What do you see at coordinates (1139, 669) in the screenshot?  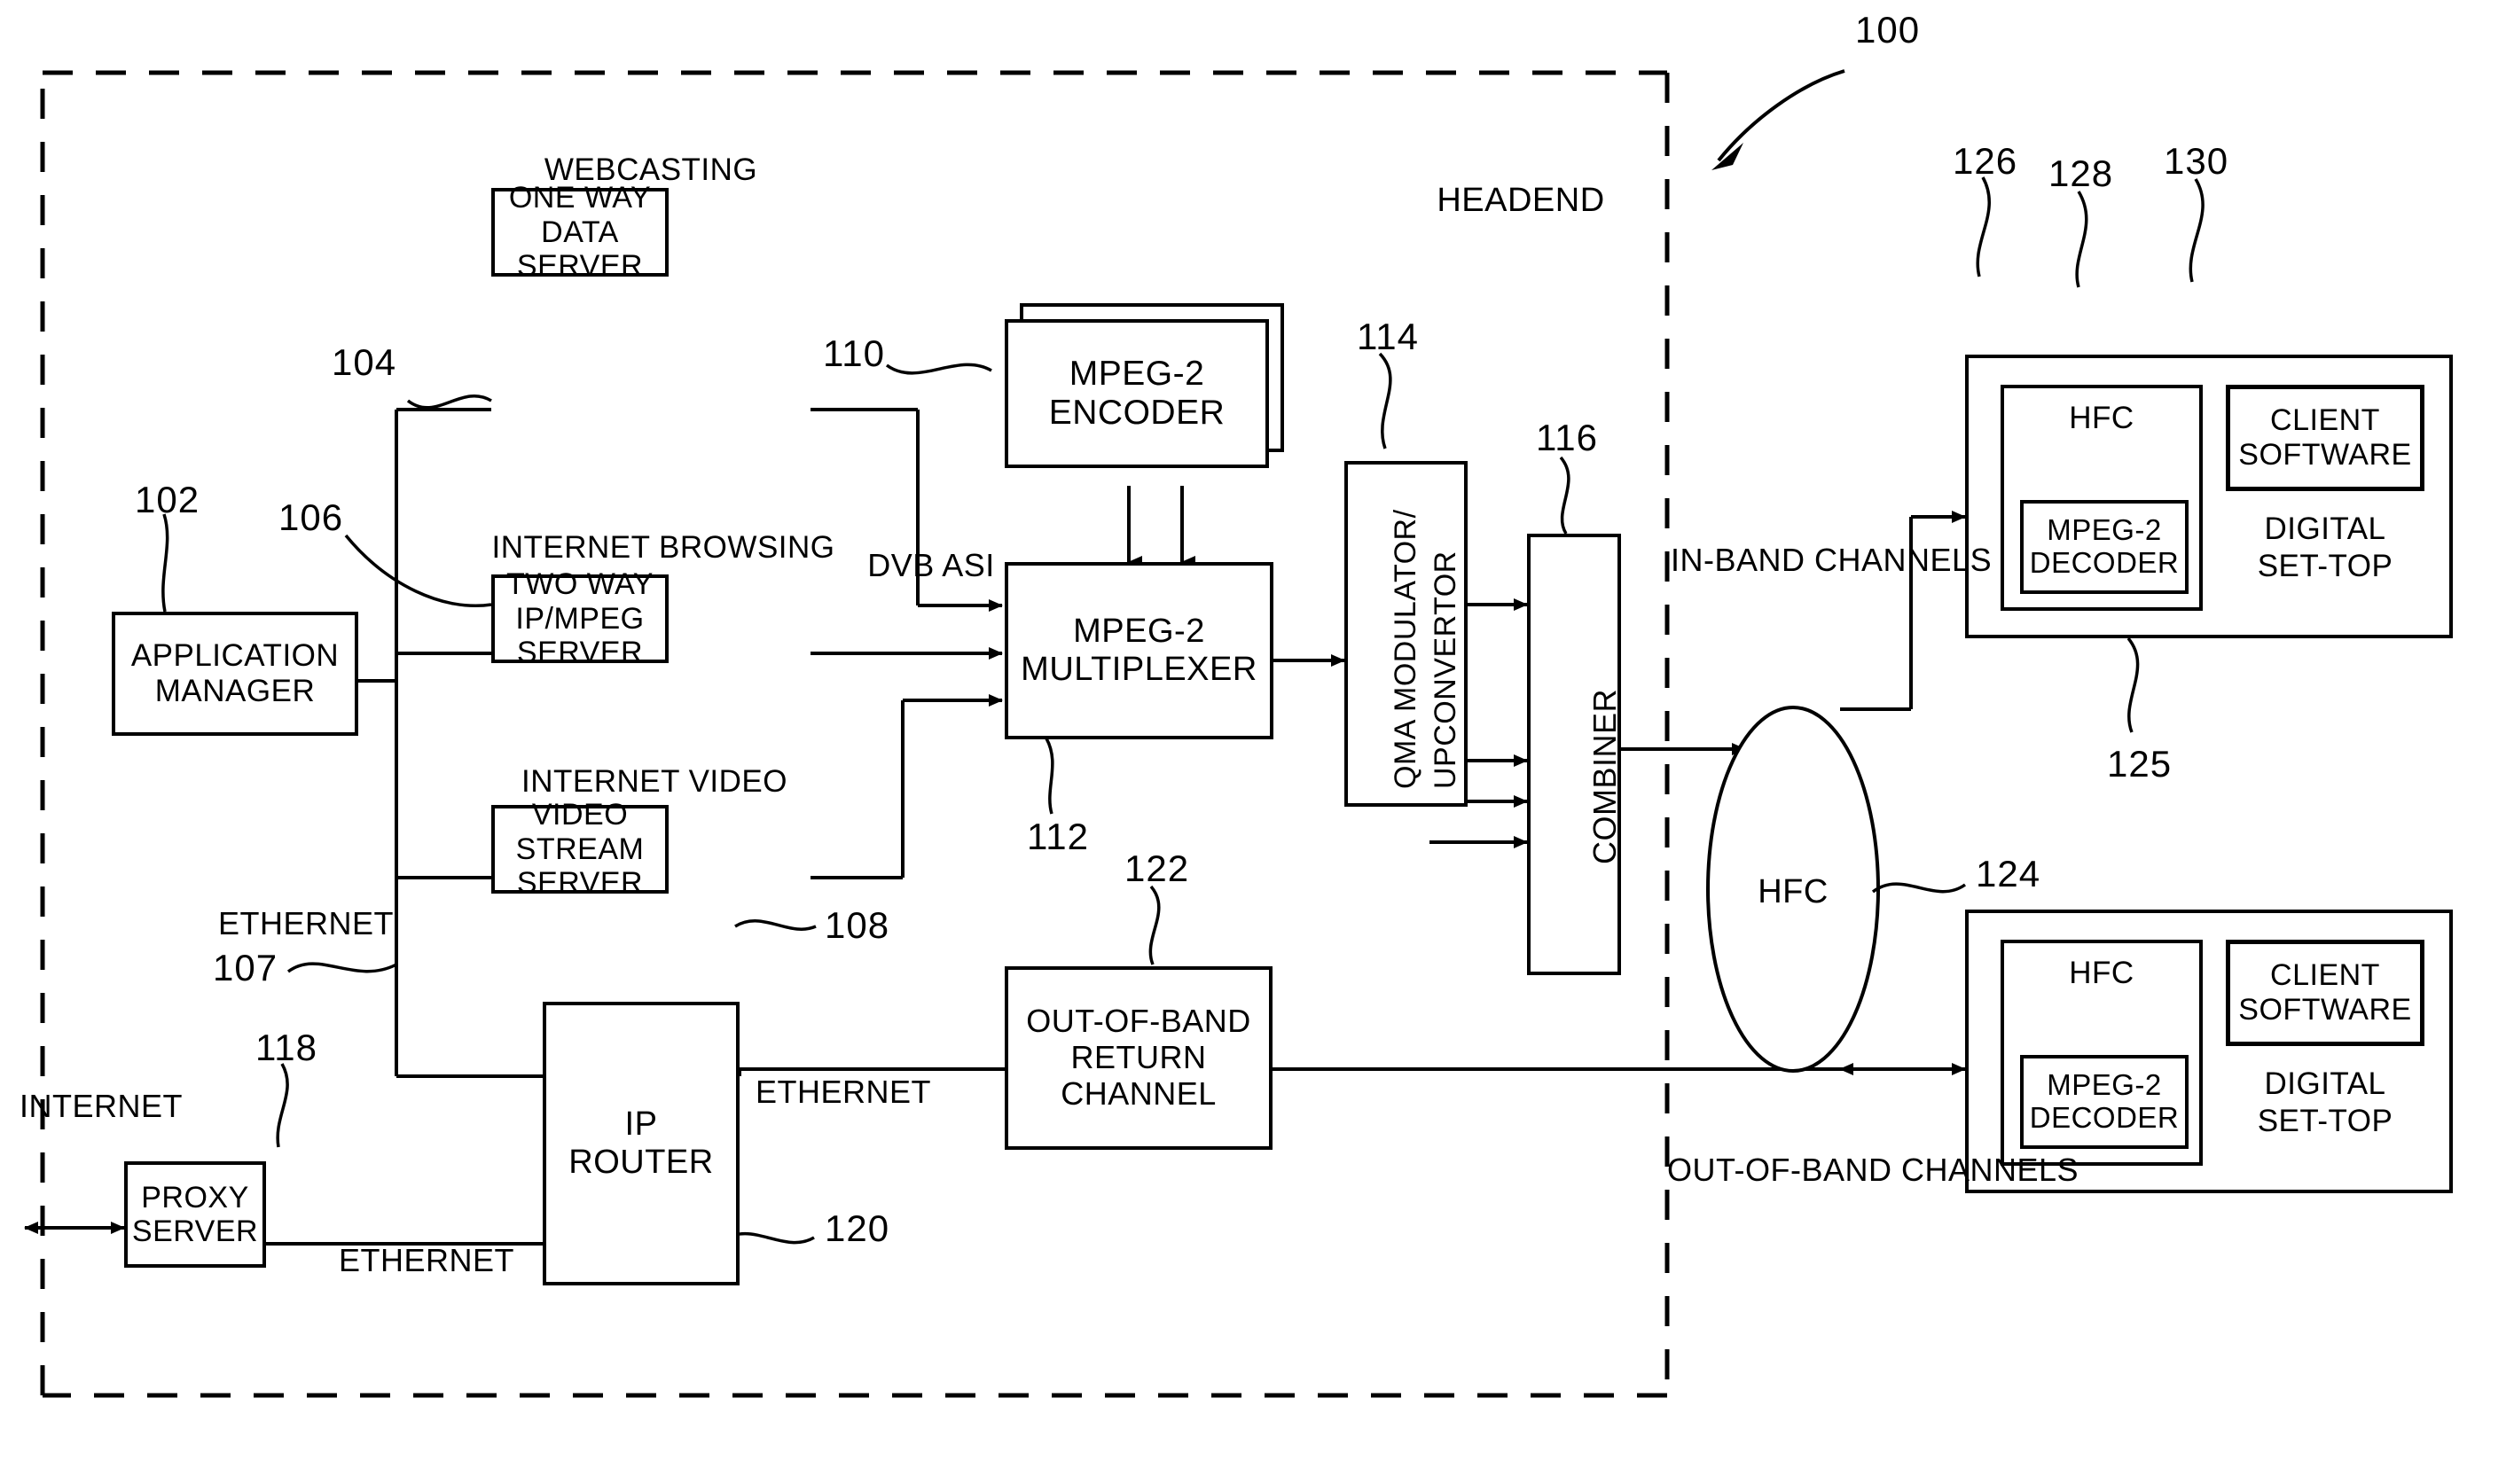 I see `mpeg2-mux-line-2: MULTIPLEXER` at bounding box center [1139, 669].